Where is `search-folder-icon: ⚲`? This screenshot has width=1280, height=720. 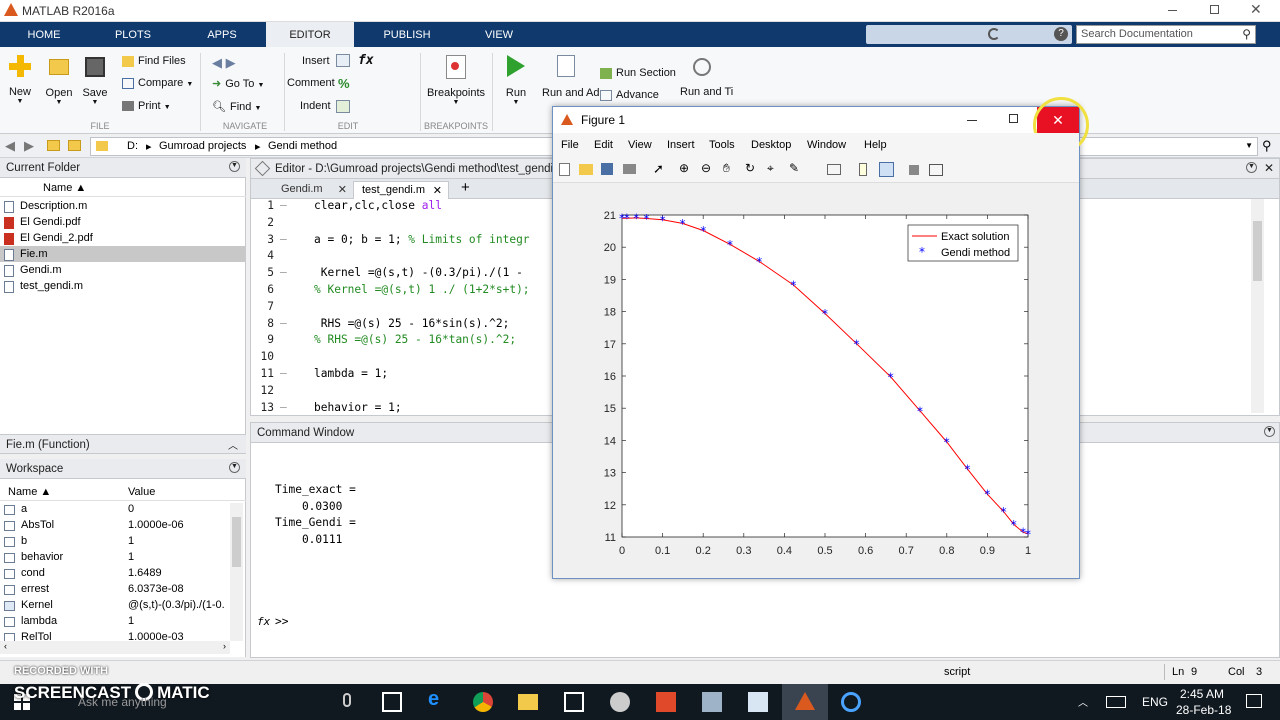
search-folder-icon: ⚲ is located at coordinates (1267, 146).